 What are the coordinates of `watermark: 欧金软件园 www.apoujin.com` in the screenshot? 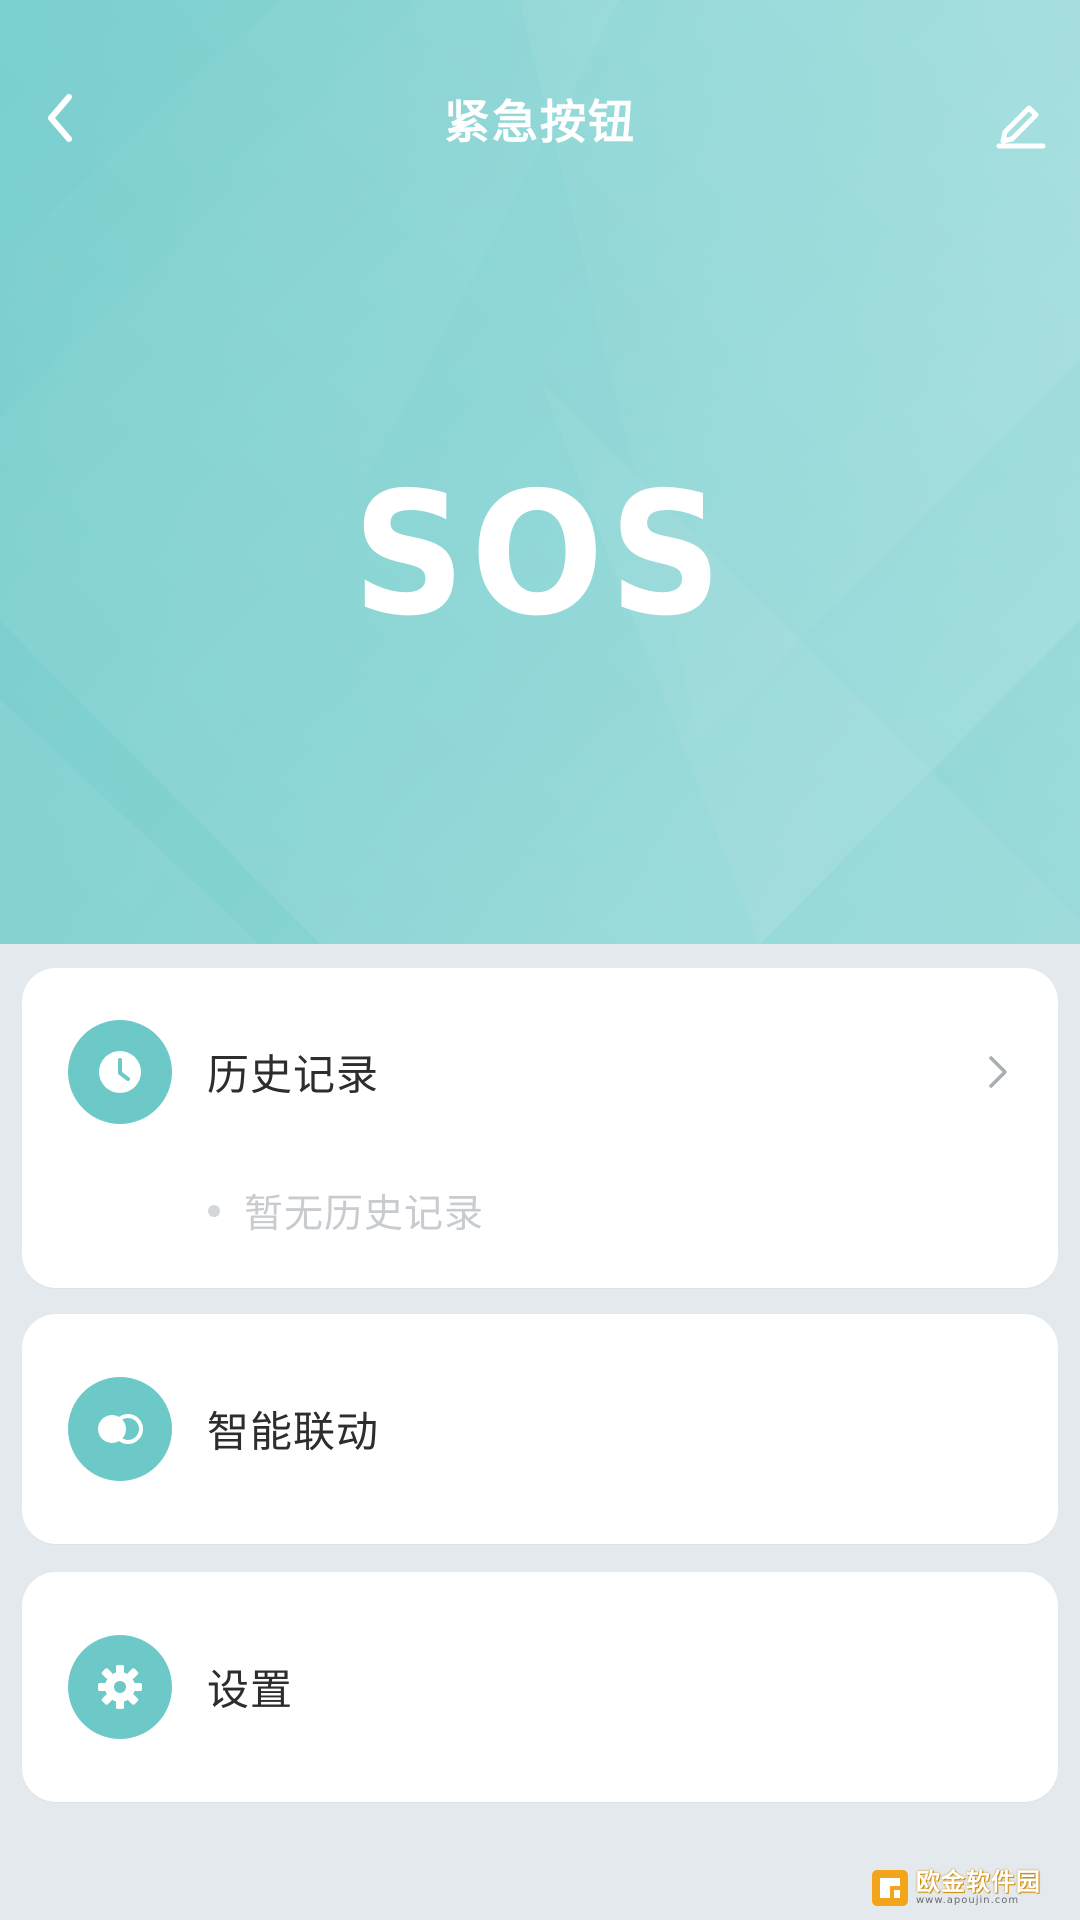 It's located at (970, 1888).